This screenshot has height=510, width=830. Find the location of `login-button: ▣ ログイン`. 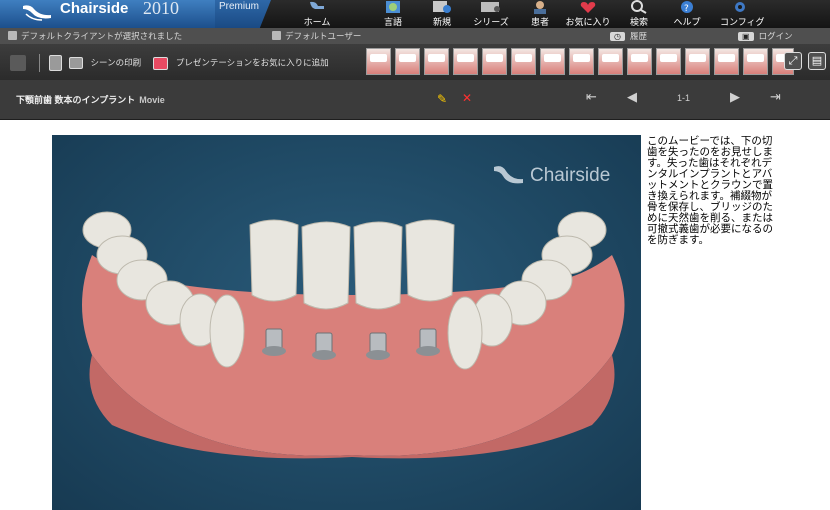

login-button: ▣ ログイン is located at coordinates (765, 36).